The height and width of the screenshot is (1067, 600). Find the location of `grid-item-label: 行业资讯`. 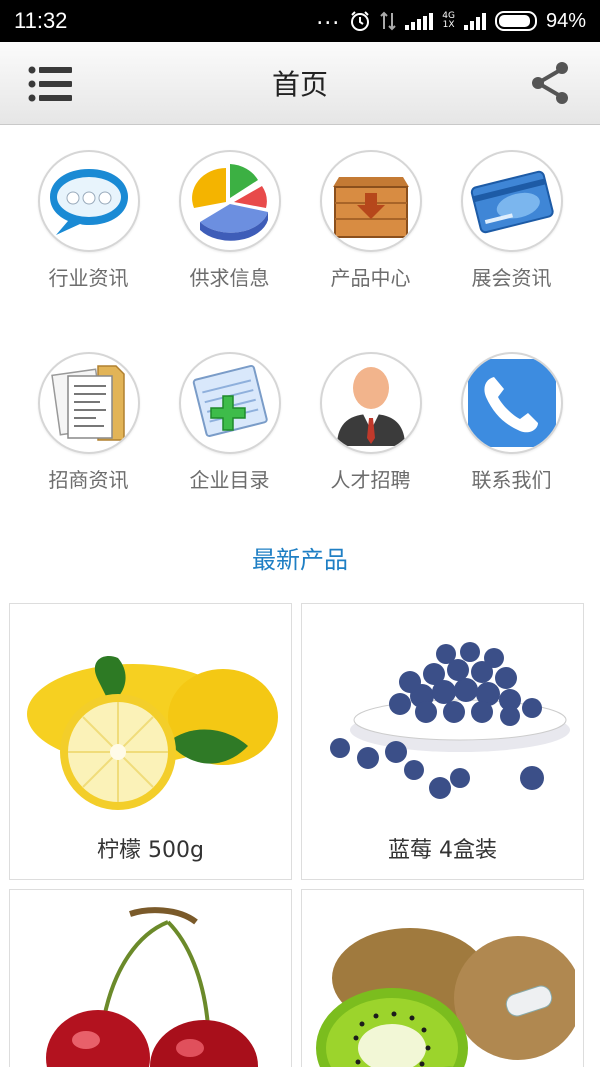

grid-item-label: 行业资讯 is located at coordinates (88, 278).